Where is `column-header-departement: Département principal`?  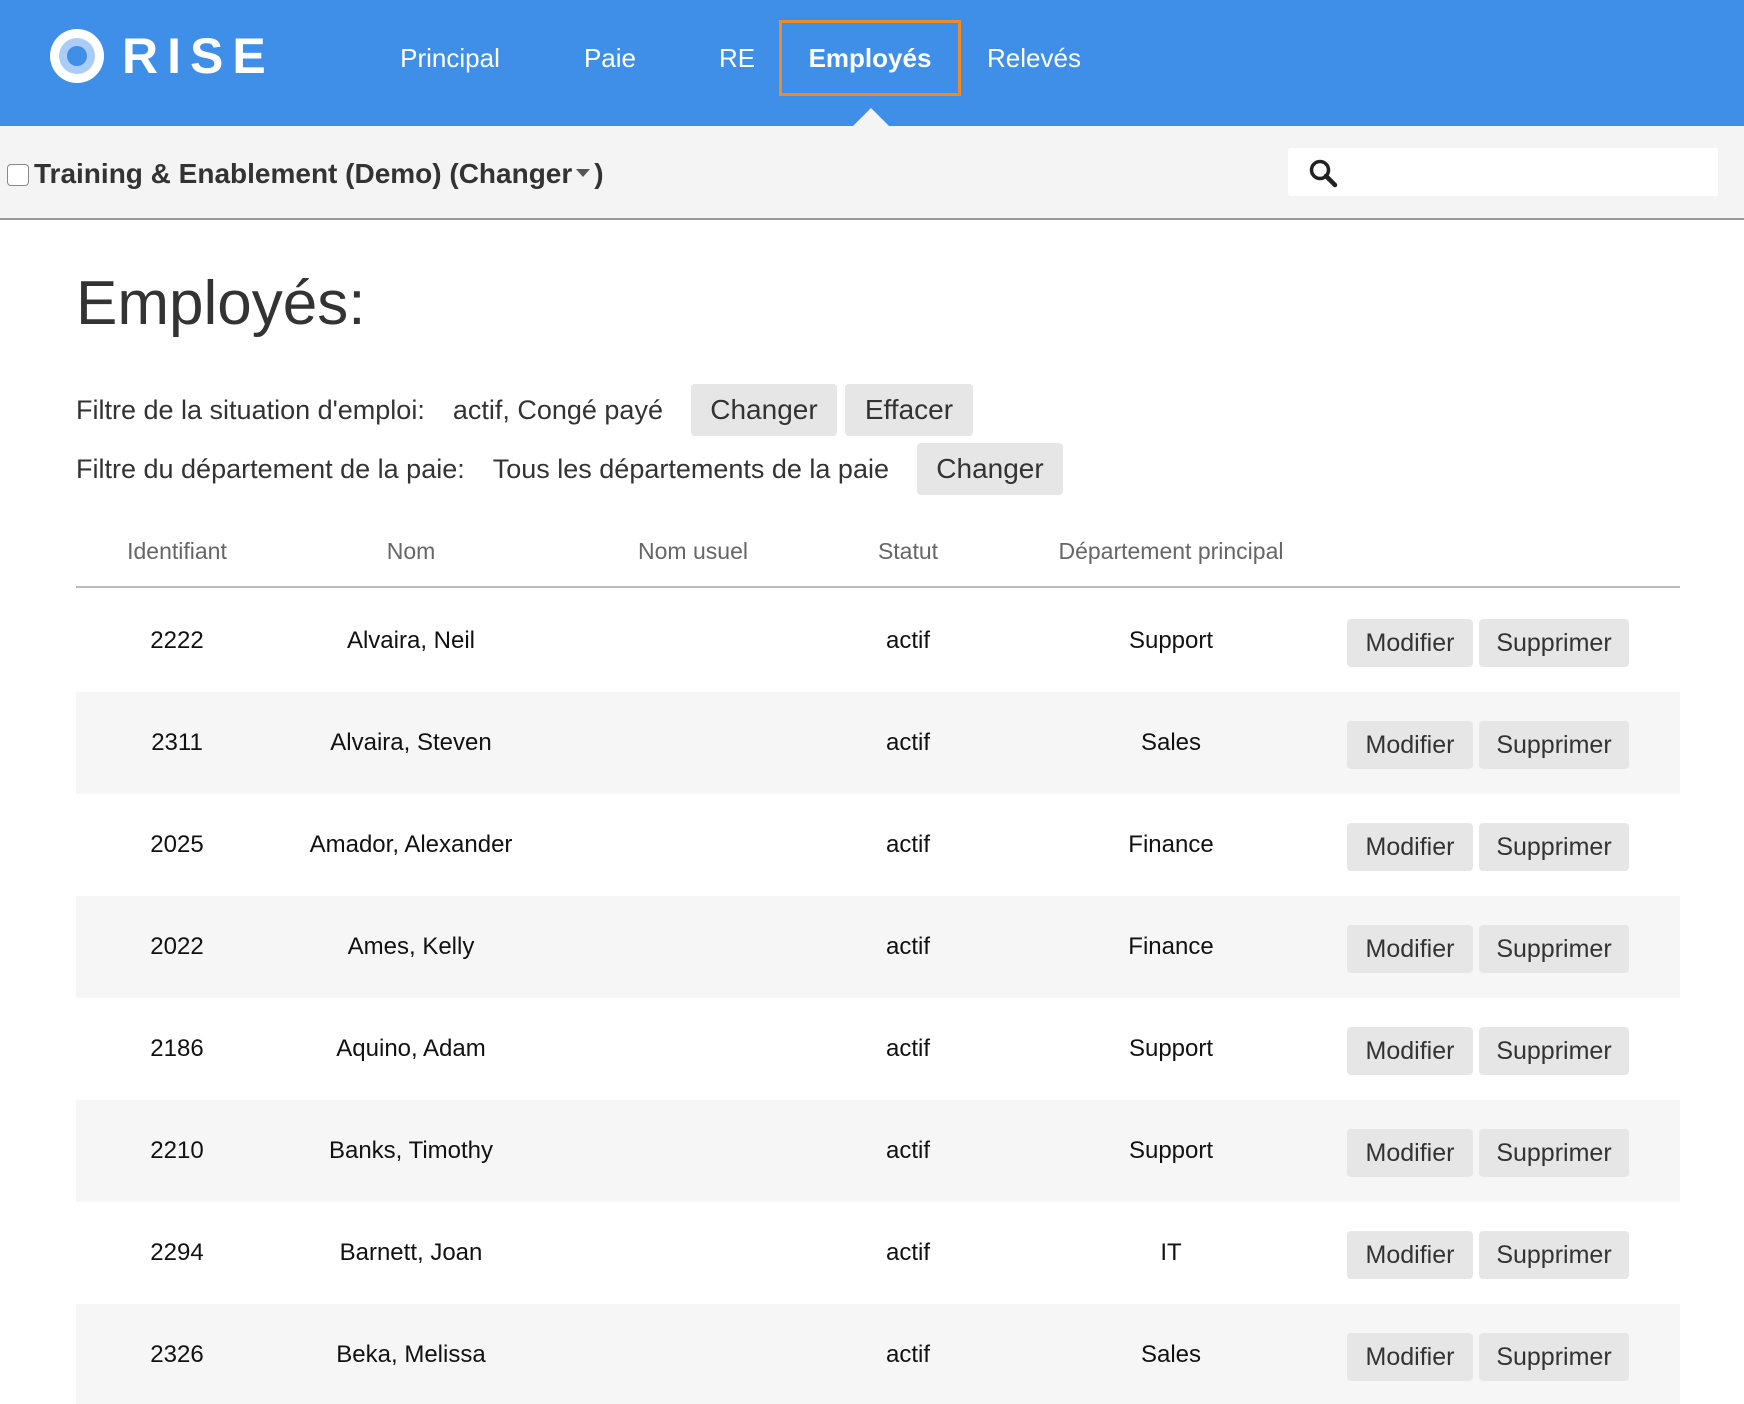 column-header-departement: Département principal is located at coordinates (1171, 551).